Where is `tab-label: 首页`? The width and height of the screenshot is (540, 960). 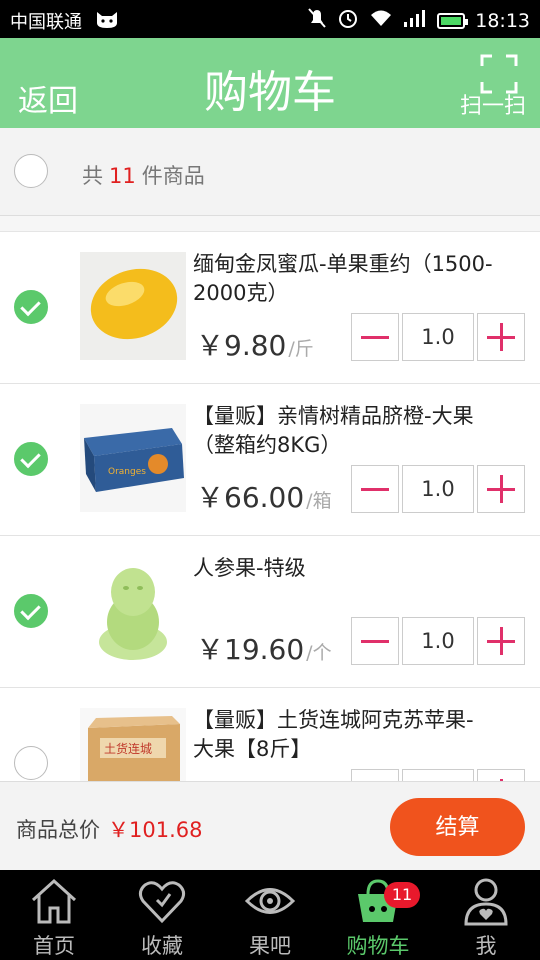
tab-label: 首页 is located at coordinates (54, 946).